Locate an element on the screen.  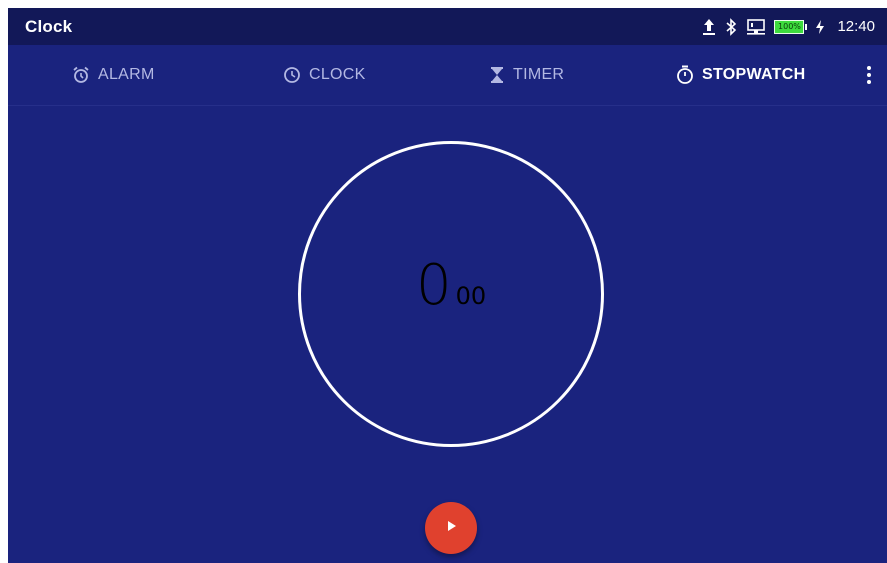
tab-timer: TIMER is located at coordinates (526, 75).